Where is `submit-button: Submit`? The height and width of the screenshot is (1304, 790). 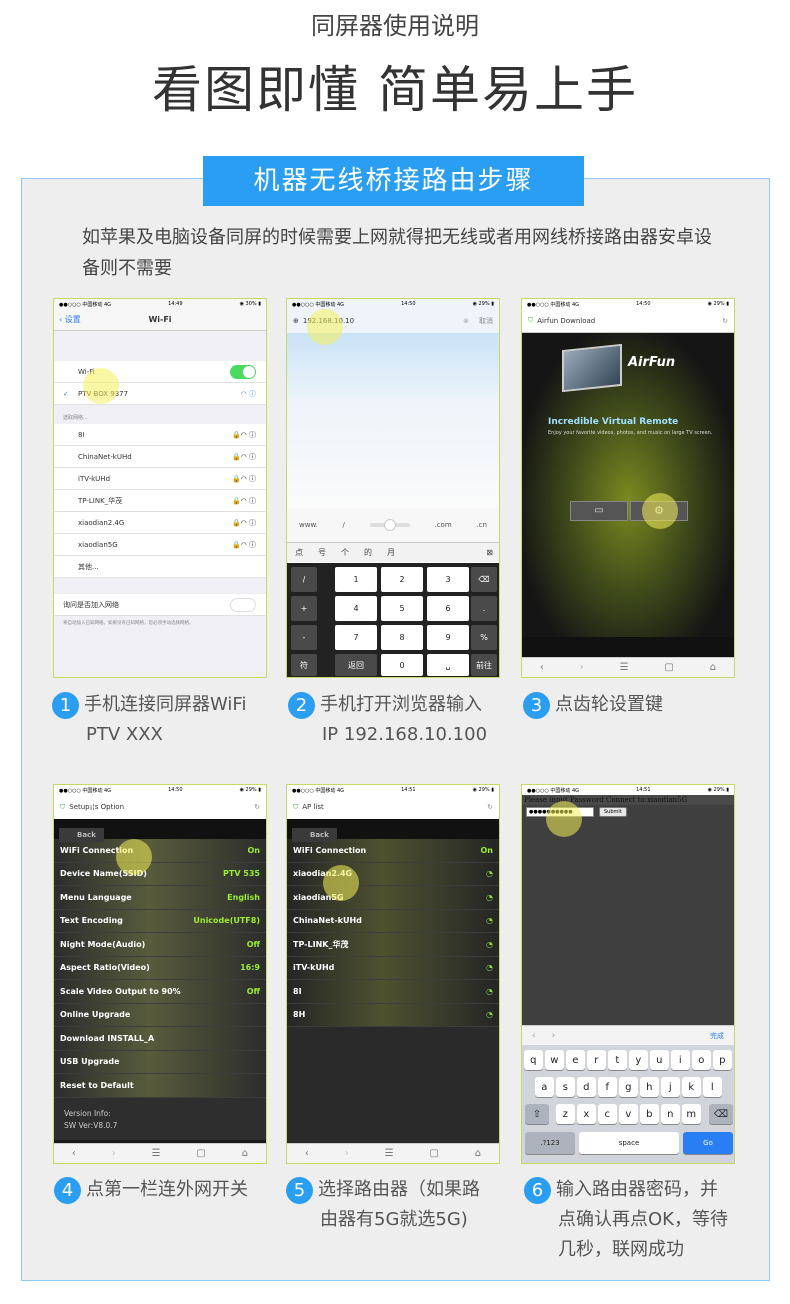 submit-button: Submit is located at coordinates (613, 812).